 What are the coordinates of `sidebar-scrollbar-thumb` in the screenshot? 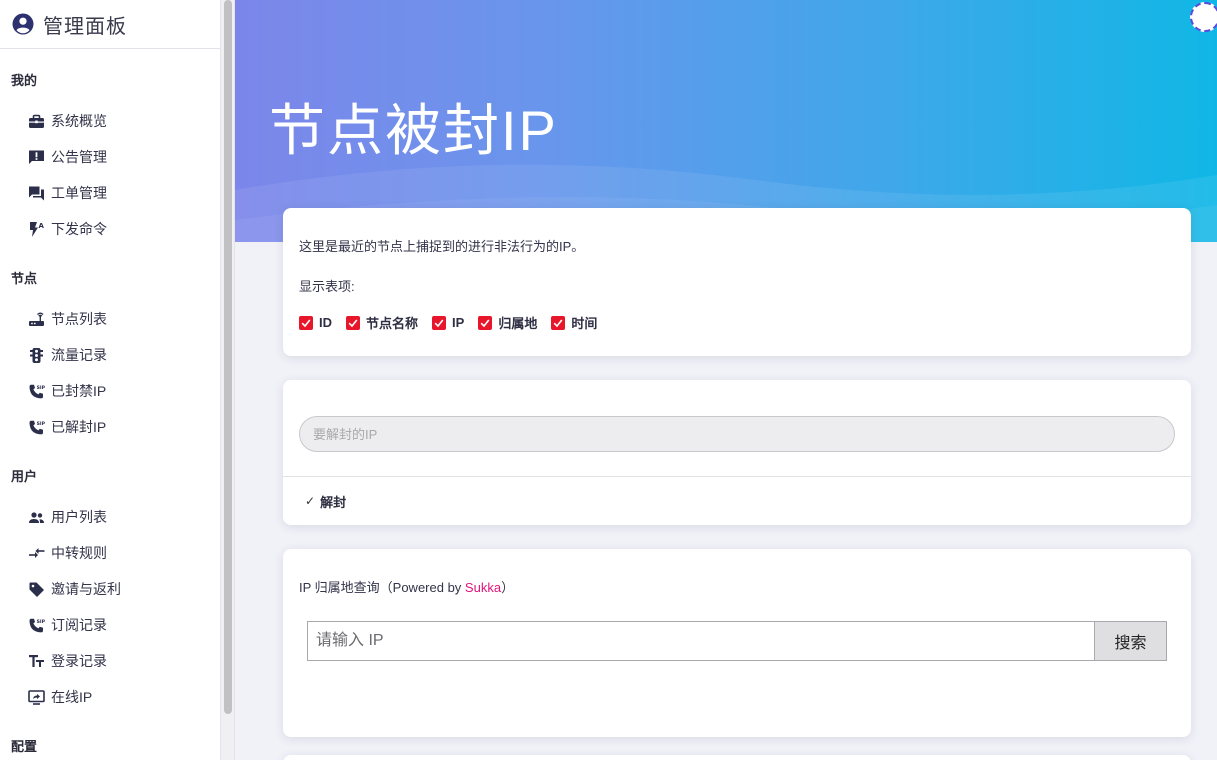 It's located at (228, 357).